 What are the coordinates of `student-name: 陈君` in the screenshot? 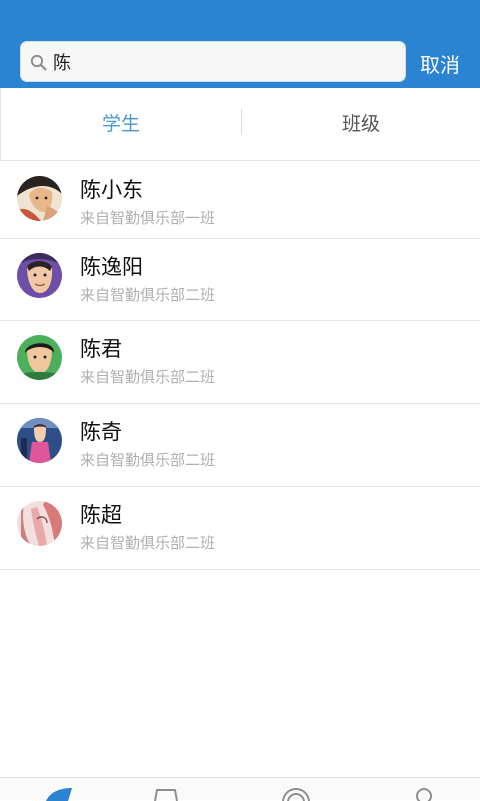 It's located at (101, 349).